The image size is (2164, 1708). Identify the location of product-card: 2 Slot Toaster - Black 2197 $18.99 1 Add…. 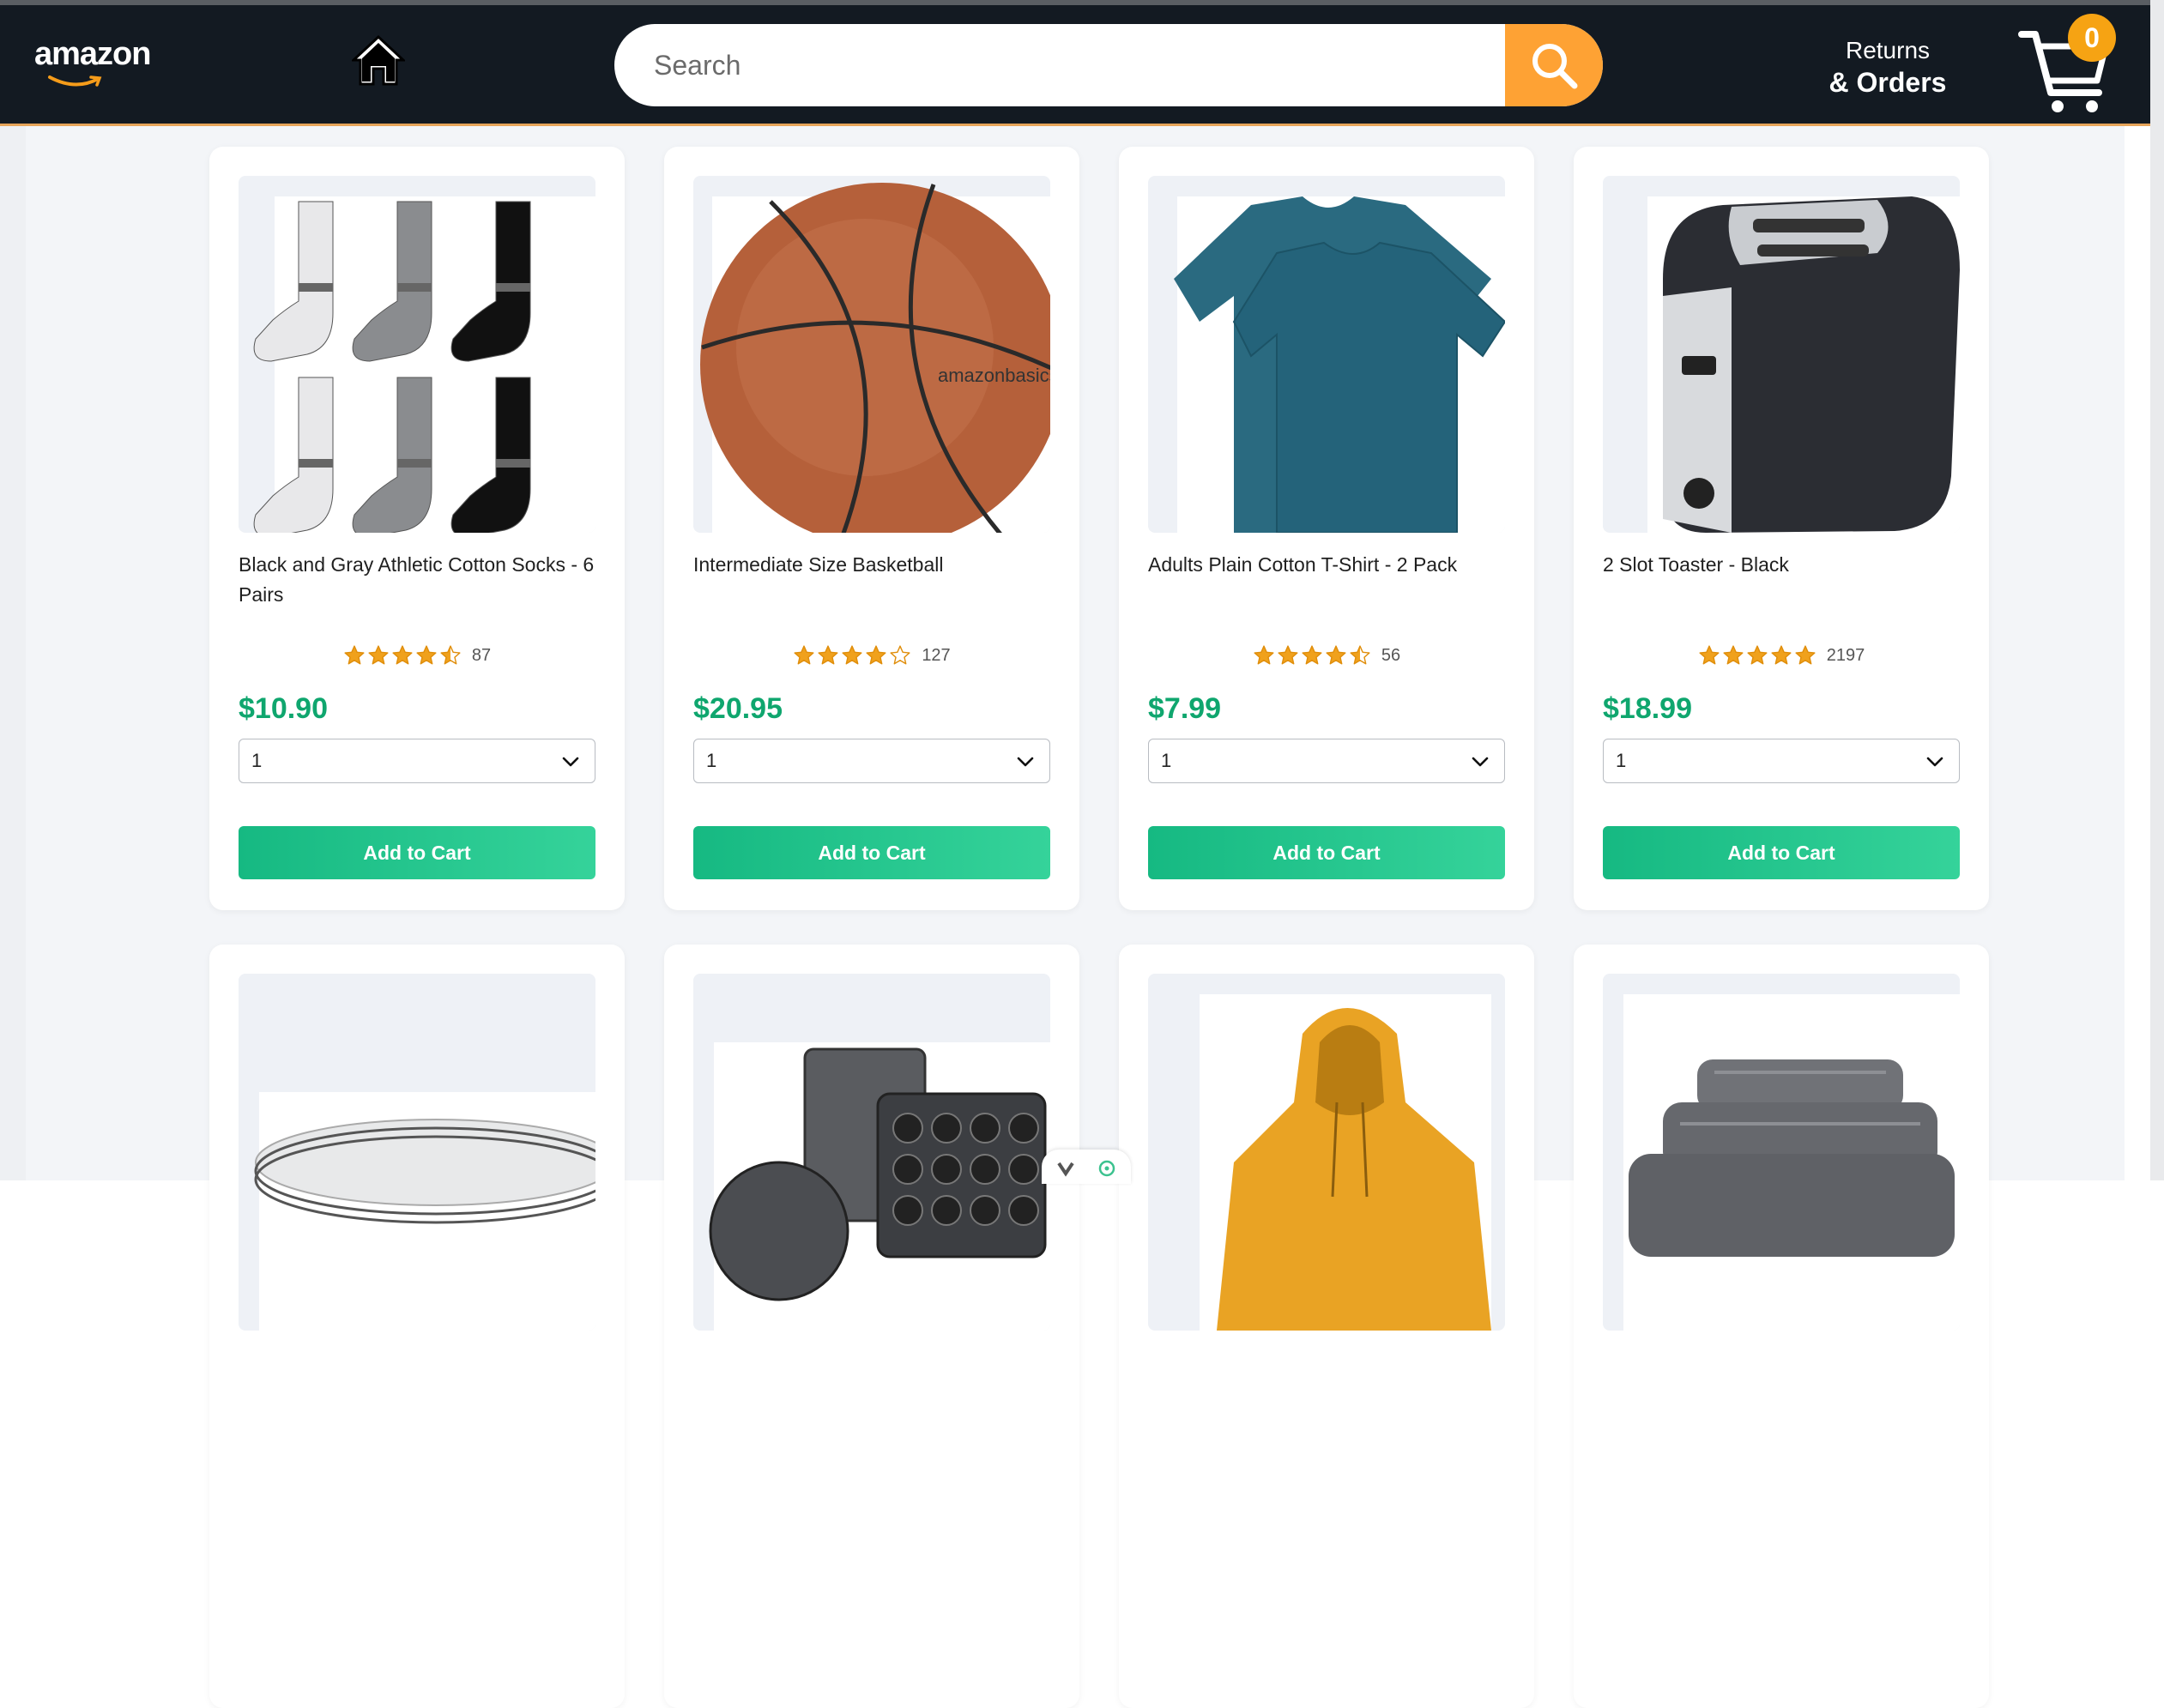
(1781, 528).